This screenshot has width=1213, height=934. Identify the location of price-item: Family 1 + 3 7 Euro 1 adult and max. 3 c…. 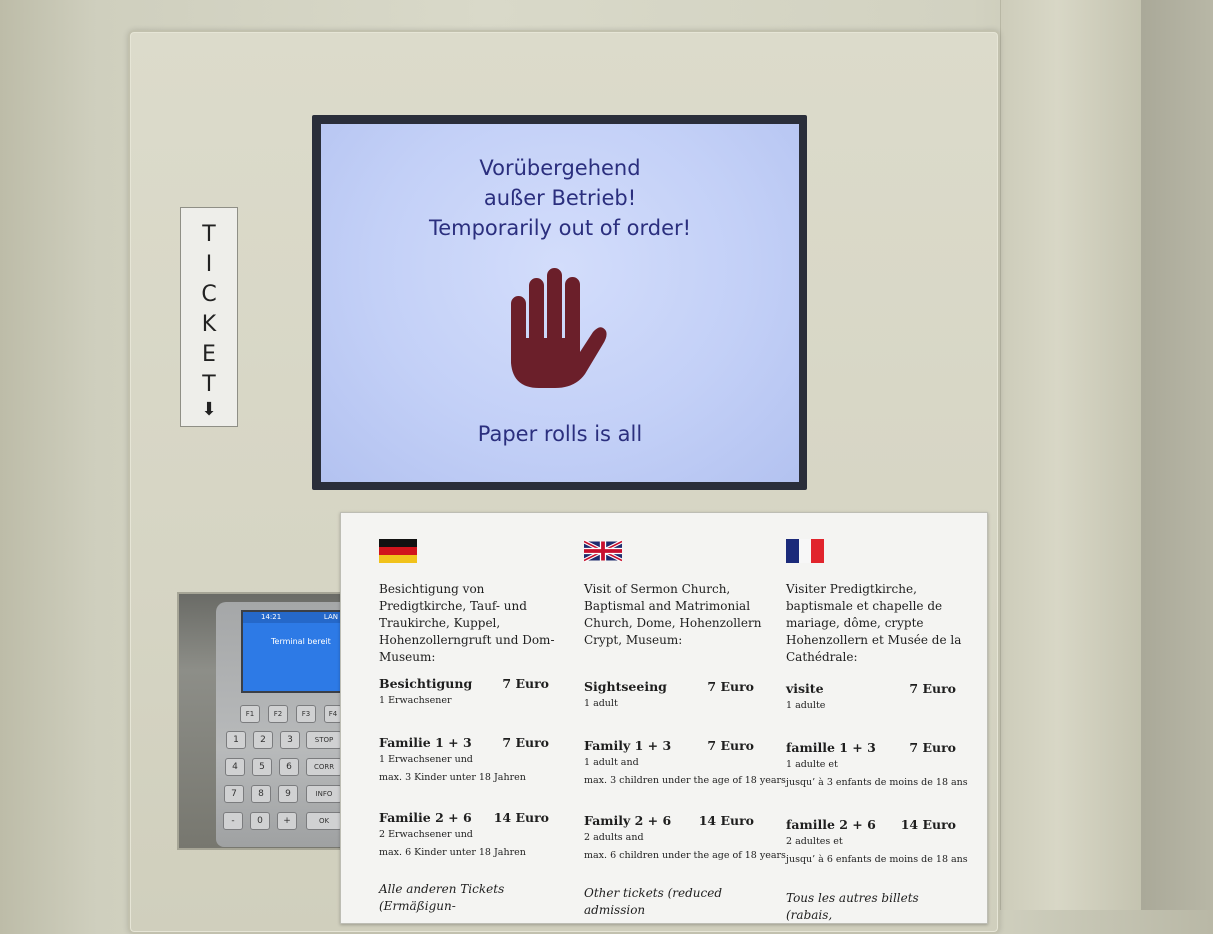
(685, 763).